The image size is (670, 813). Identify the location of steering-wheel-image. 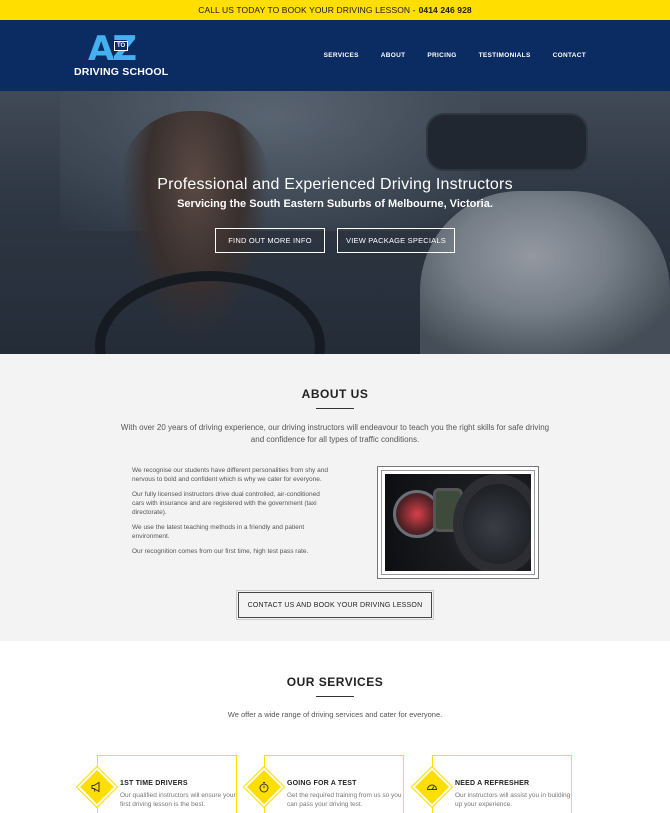
(492, 522).